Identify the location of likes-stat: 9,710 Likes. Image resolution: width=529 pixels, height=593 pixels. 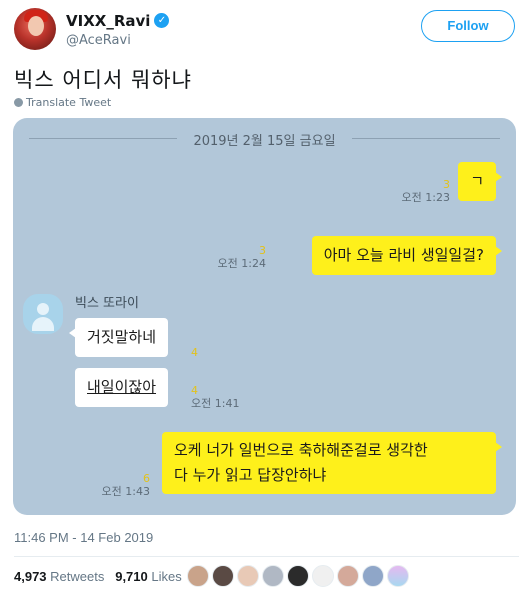
(148, 576).